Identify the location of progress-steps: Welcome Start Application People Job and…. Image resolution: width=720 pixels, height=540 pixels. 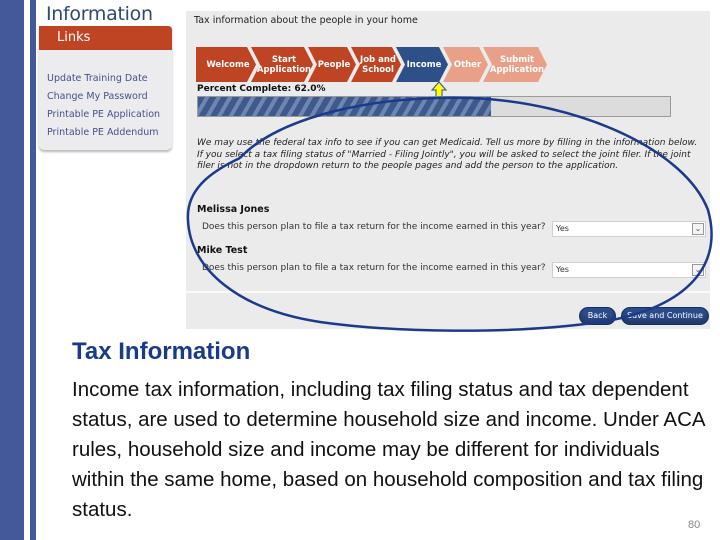
(456, 64).